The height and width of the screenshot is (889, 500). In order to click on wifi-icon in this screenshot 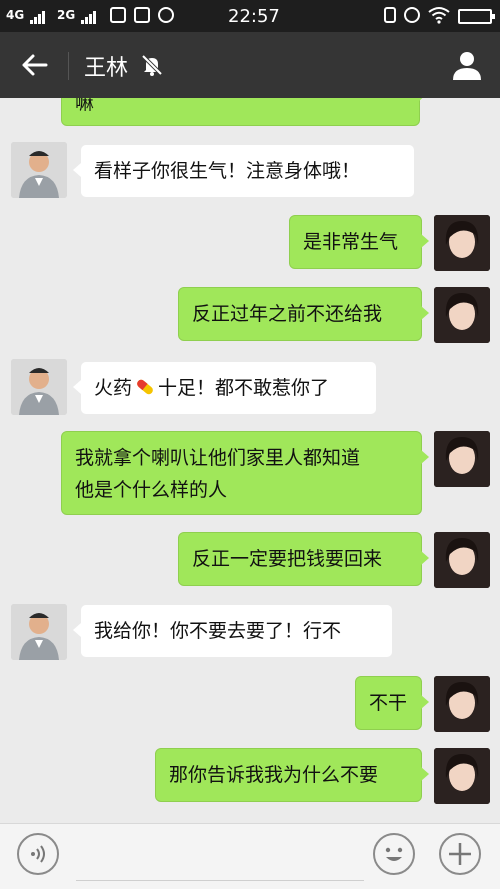, I will do `click(439, 15)`.